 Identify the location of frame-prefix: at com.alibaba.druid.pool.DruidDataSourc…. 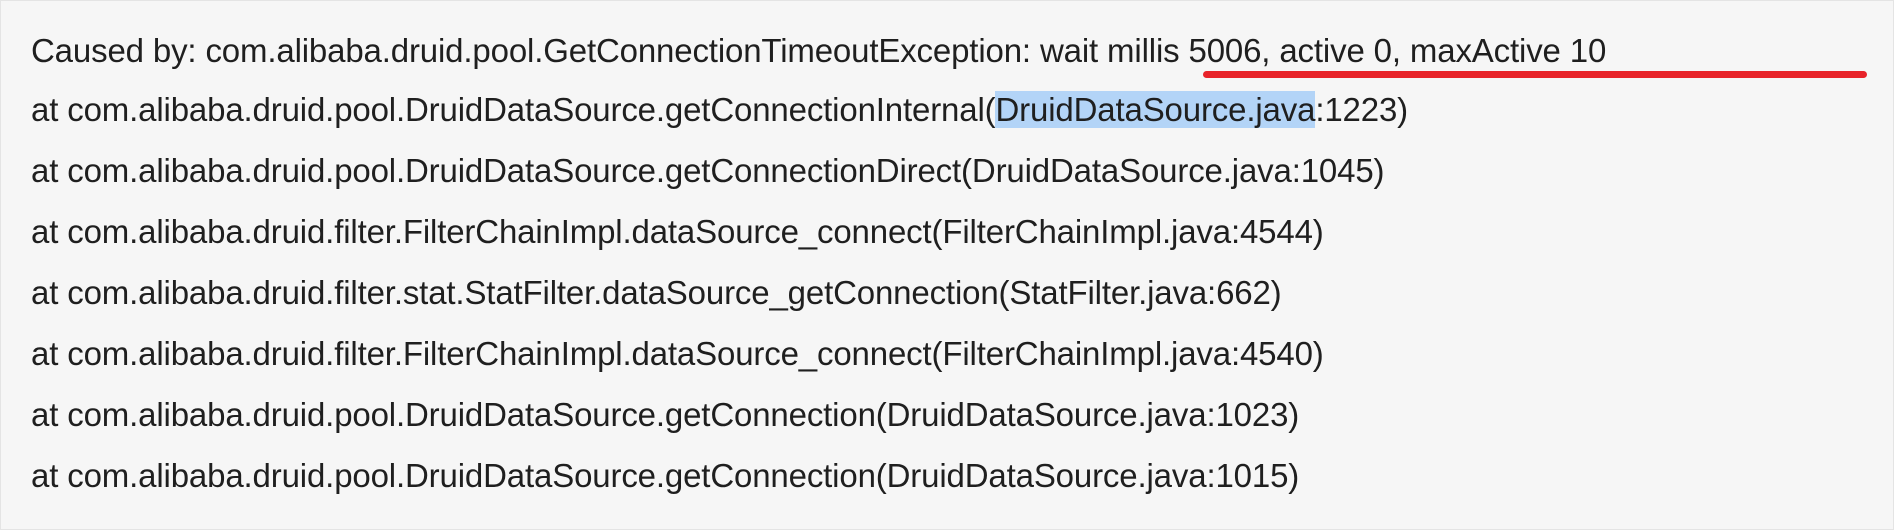
(513, 109).